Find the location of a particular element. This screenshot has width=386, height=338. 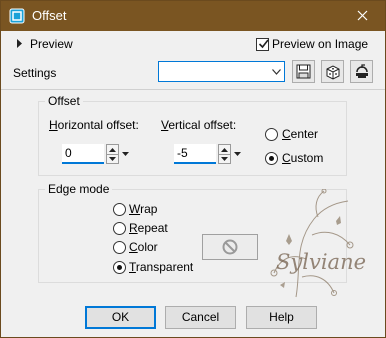

horizontal-offset-spinner is located at coordinates (112, 154).